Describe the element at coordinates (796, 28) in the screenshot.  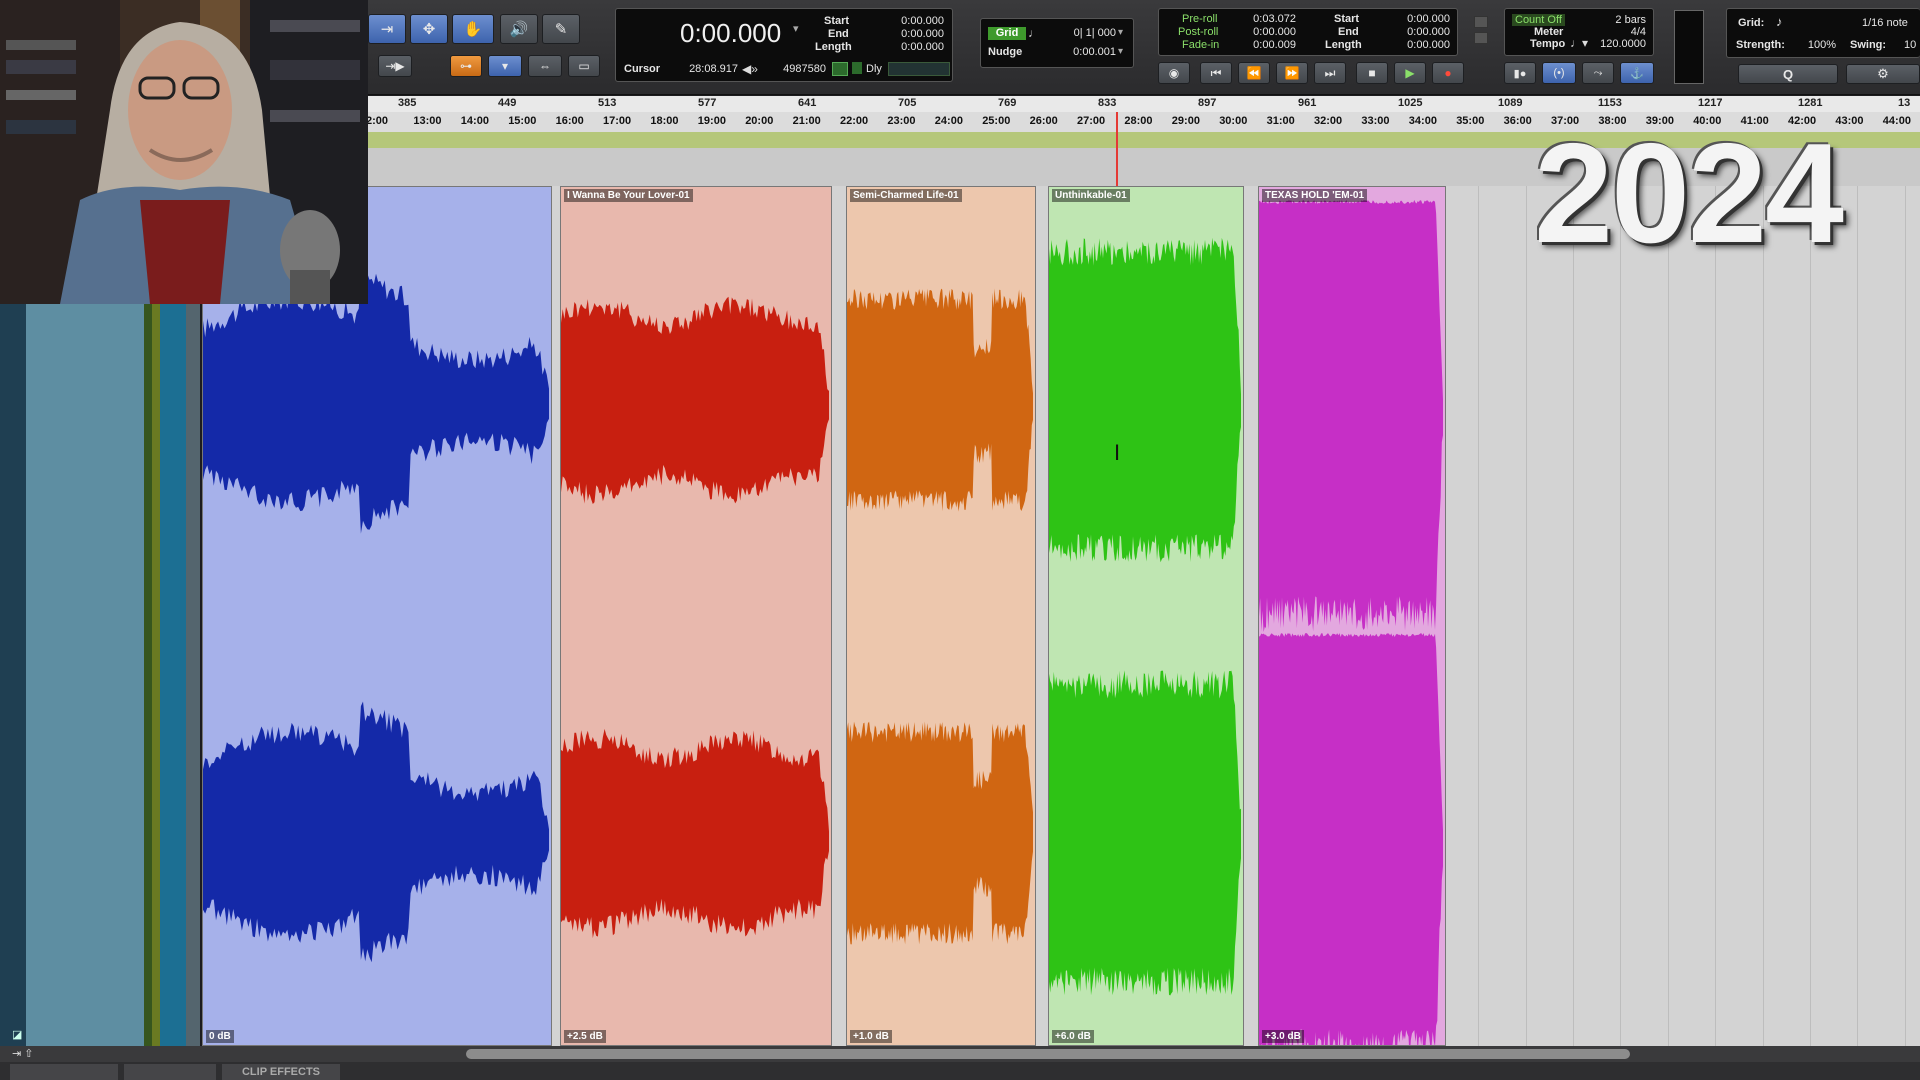
I see `counter-dropdown-icon: ▾` at that location.